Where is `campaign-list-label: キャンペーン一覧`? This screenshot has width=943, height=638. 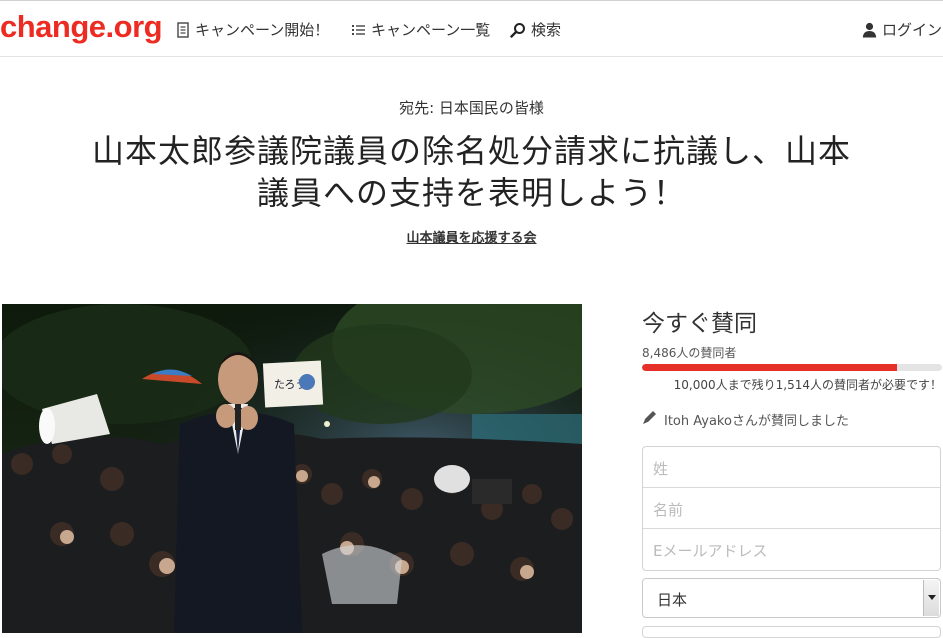
campaign-list-label: キャンペーン一覧 is located at coordinates (431, 30).